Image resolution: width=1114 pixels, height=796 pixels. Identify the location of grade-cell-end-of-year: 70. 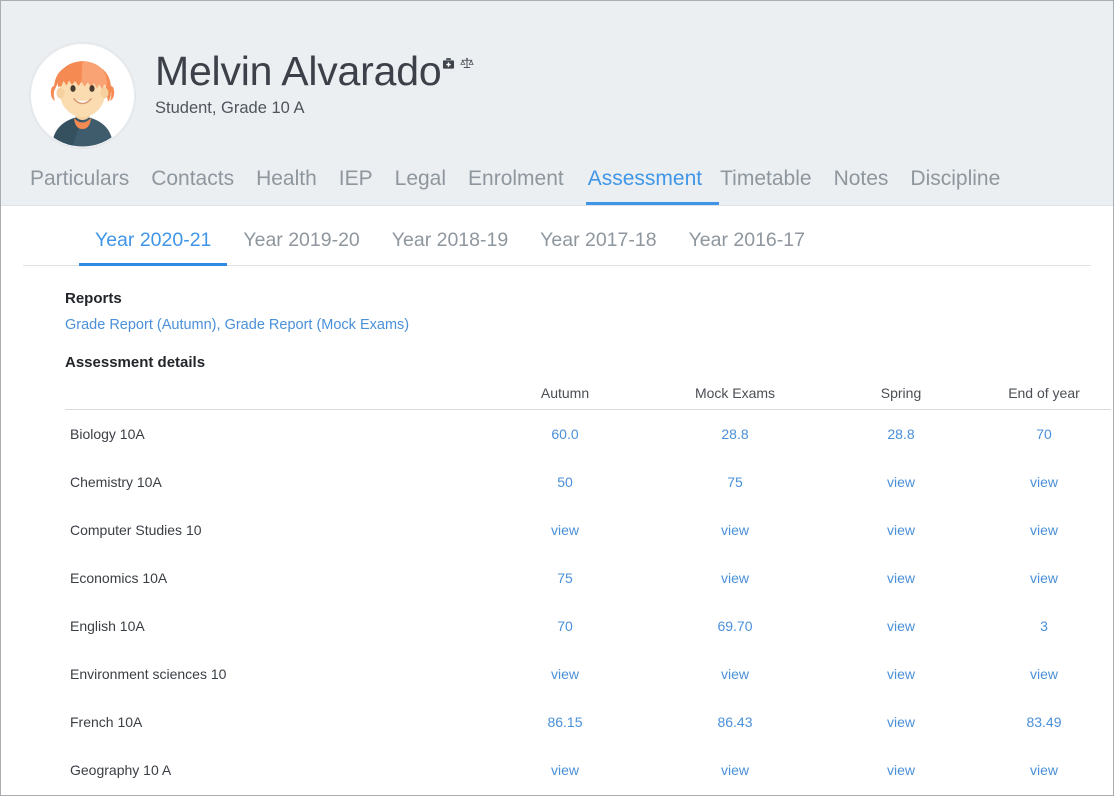
(1044, 434).